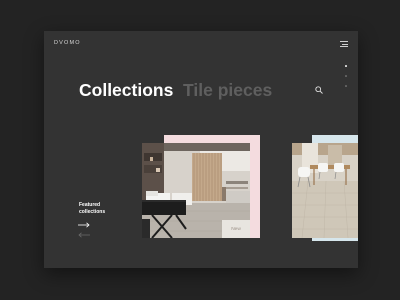 The image size is (400, 300). I want to click on featured-collections-label: Featured collections, so click(92, 208).